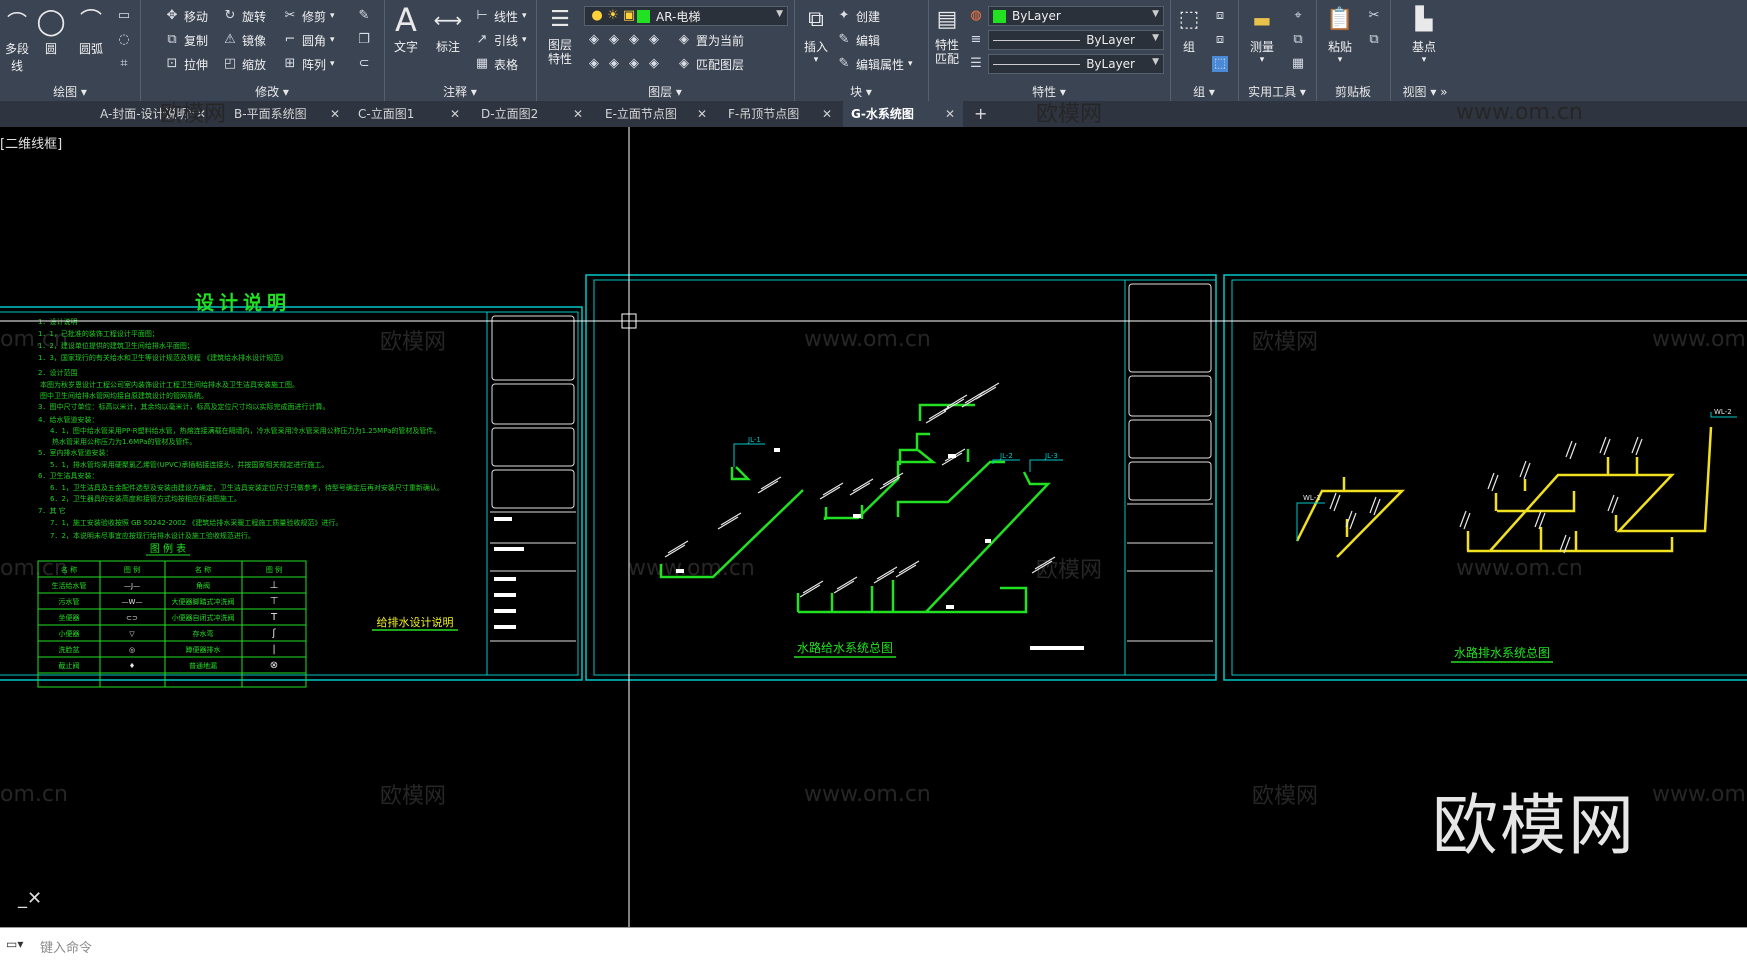 This screenshot has width=1747, height=962. What do you see at coordinates (976, 39) in the screenshot?
I see `linetype-icon: ≡` at bounding box center [976, 39].